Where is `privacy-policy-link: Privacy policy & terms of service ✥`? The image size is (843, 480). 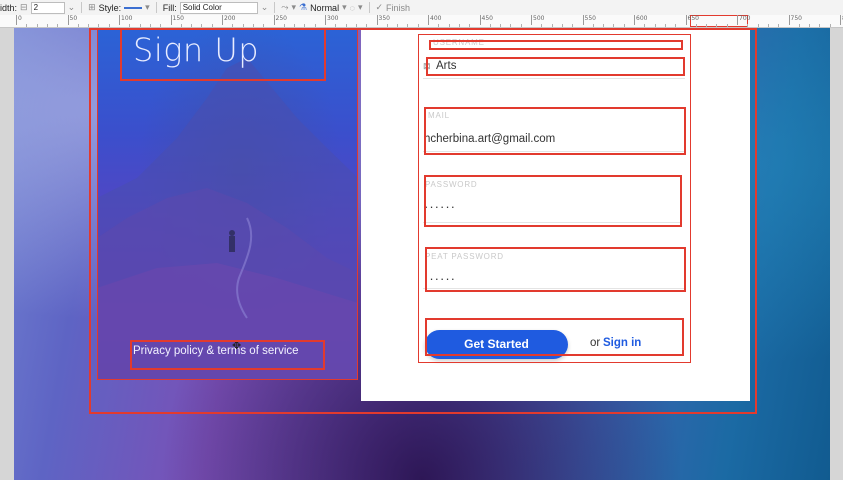
privacy-policy-link: Privacy policy & terms of service ✥ is located at coordinates (216, 348).